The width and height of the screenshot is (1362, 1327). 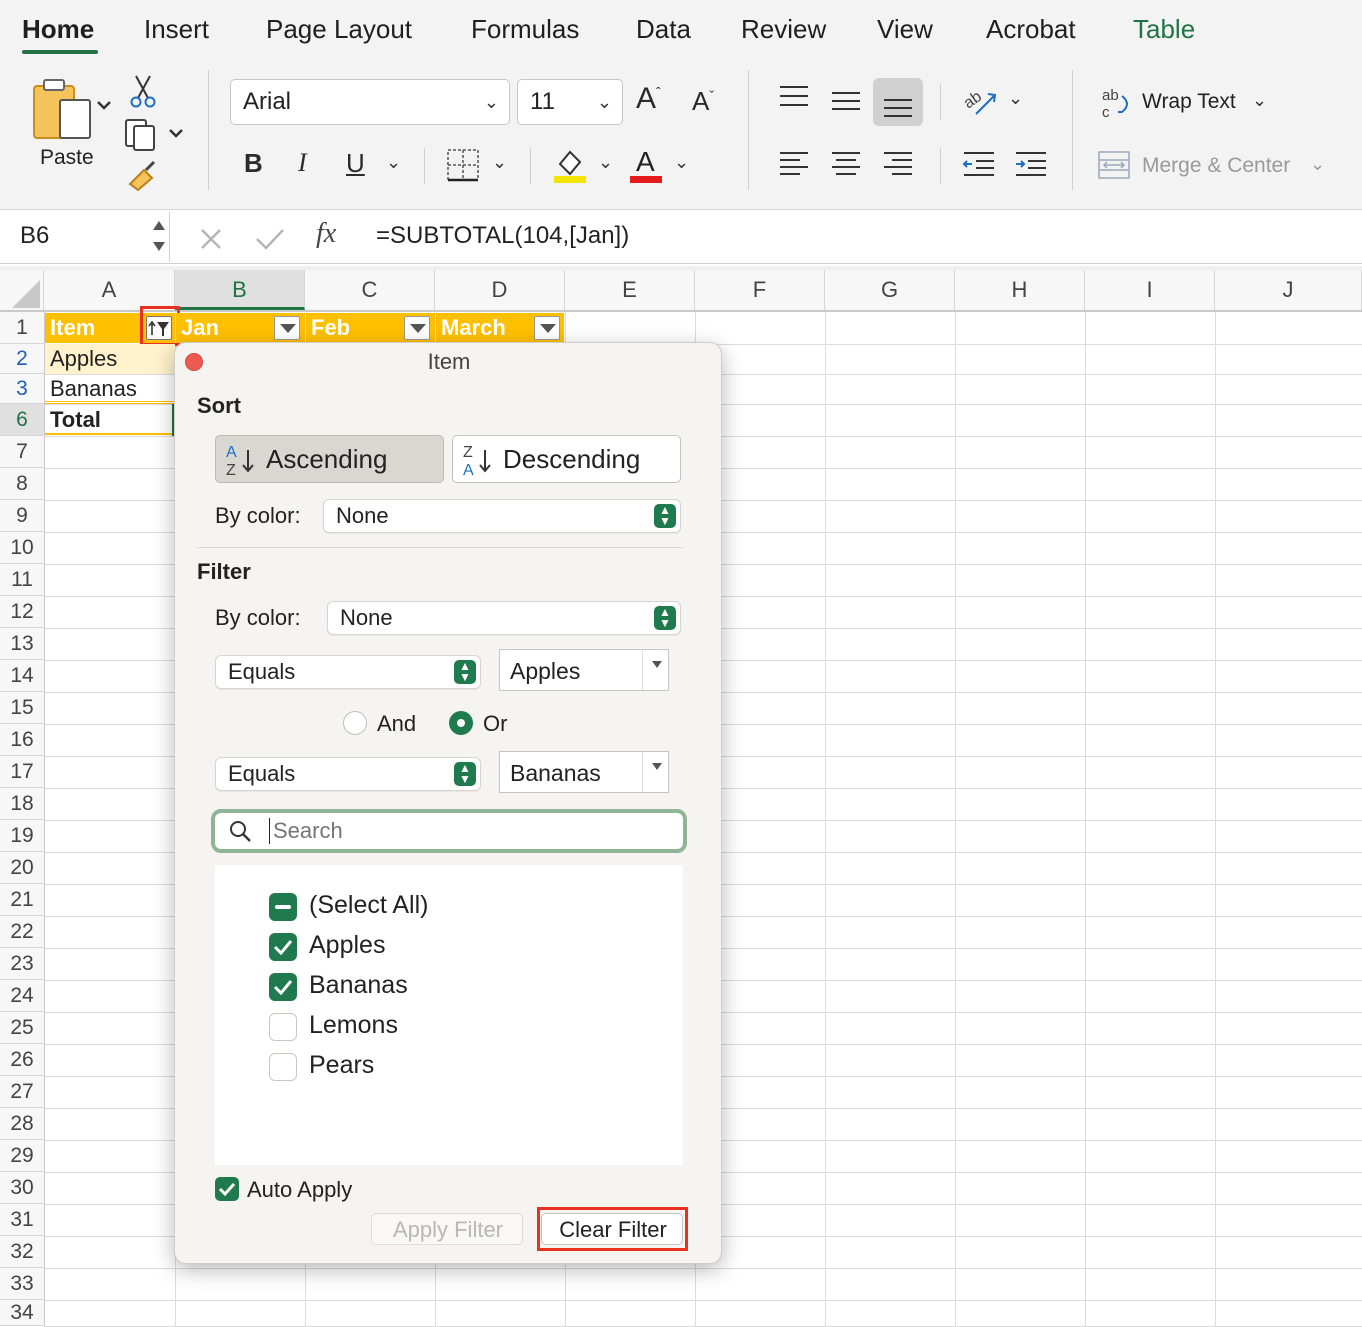 What do you see at coordinates (109, 420) in the screenshot?
I see `cell-a6: Total` at bounding box center [109, 420].